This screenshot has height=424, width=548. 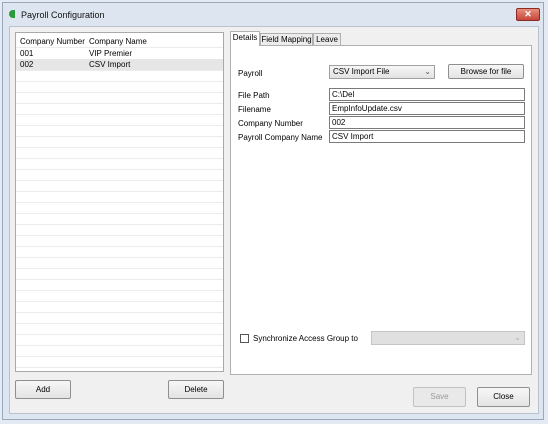 I want to click on filename-label: Filename, so click(x=254, y=109).